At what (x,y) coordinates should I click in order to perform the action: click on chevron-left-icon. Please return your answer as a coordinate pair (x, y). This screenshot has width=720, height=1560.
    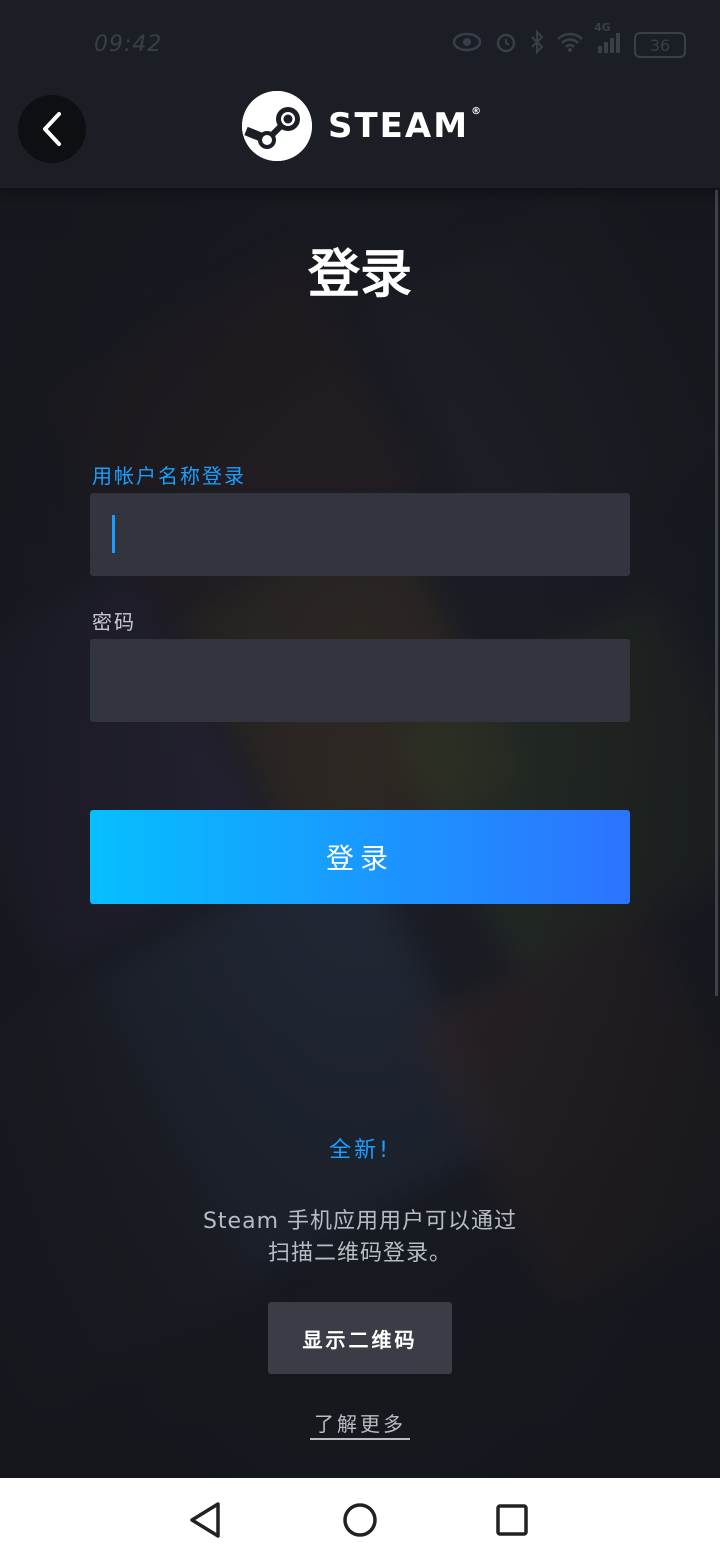
    Looking at the image, I should click on (52, 129).